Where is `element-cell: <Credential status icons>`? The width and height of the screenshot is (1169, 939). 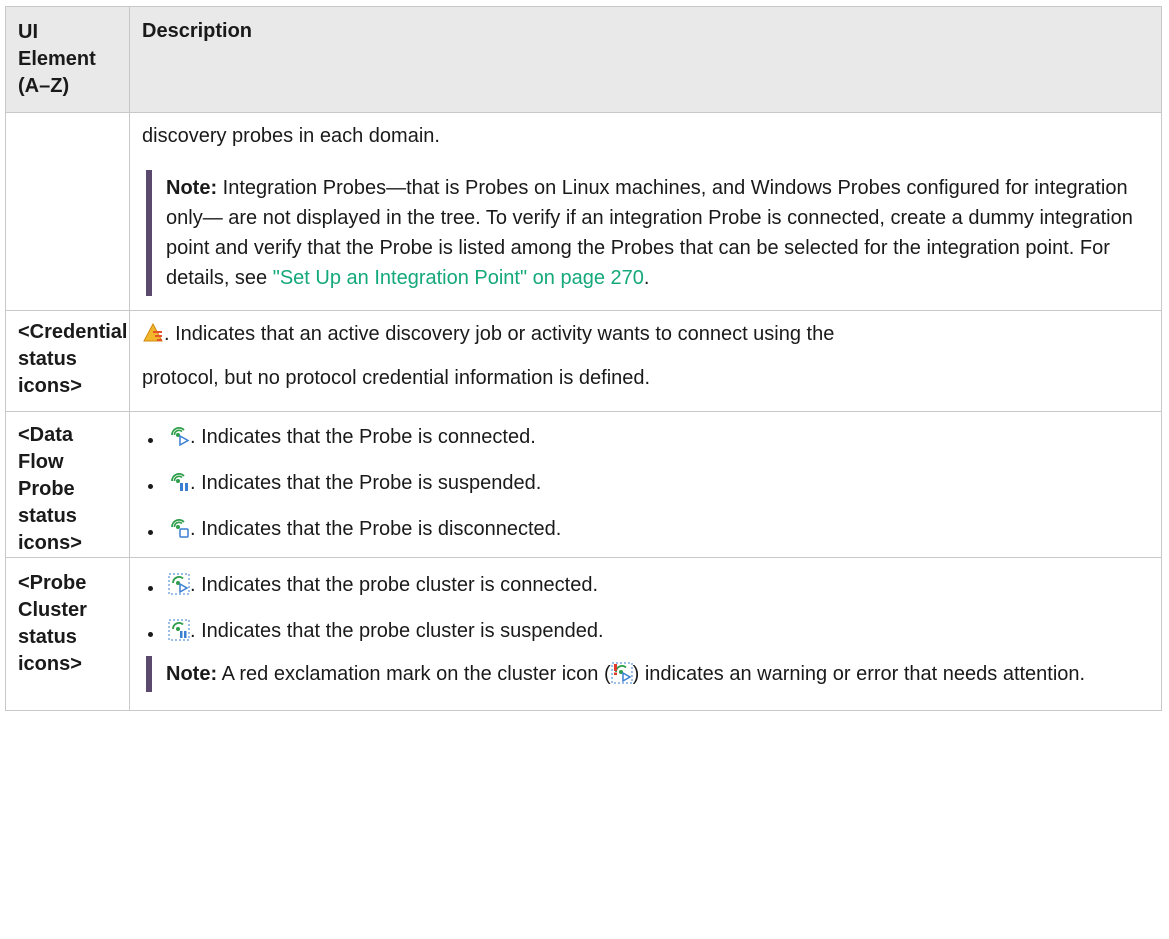 element-cell: <Credential status icons> is located at coordinates (67, 361).